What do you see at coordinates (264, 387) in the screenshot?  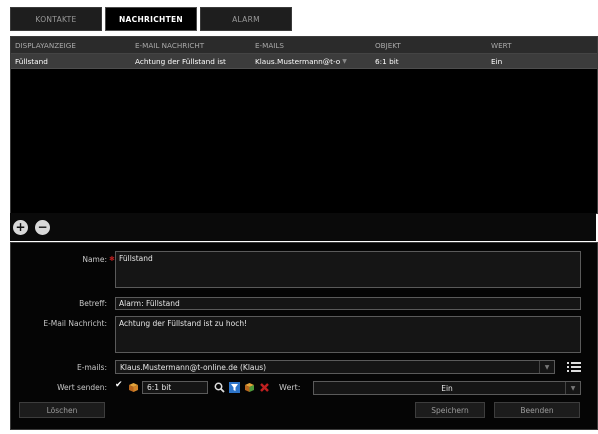 I see `delete-icon` at bounding box center [264, 387].